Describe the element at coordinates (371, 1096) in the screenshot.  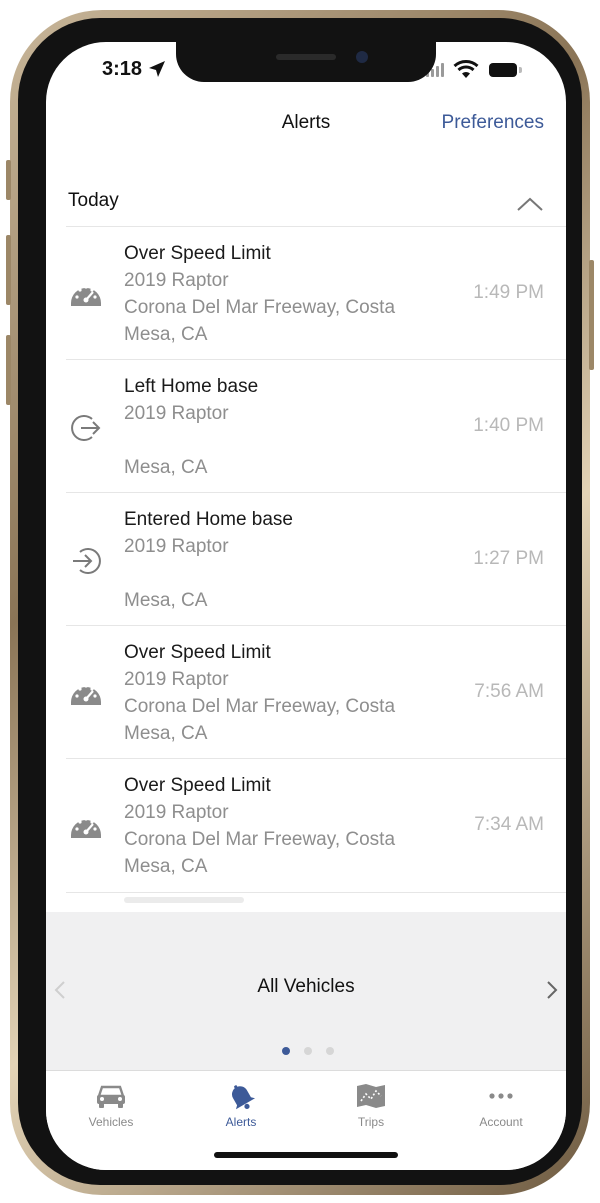
I see `map-icon` at that location.